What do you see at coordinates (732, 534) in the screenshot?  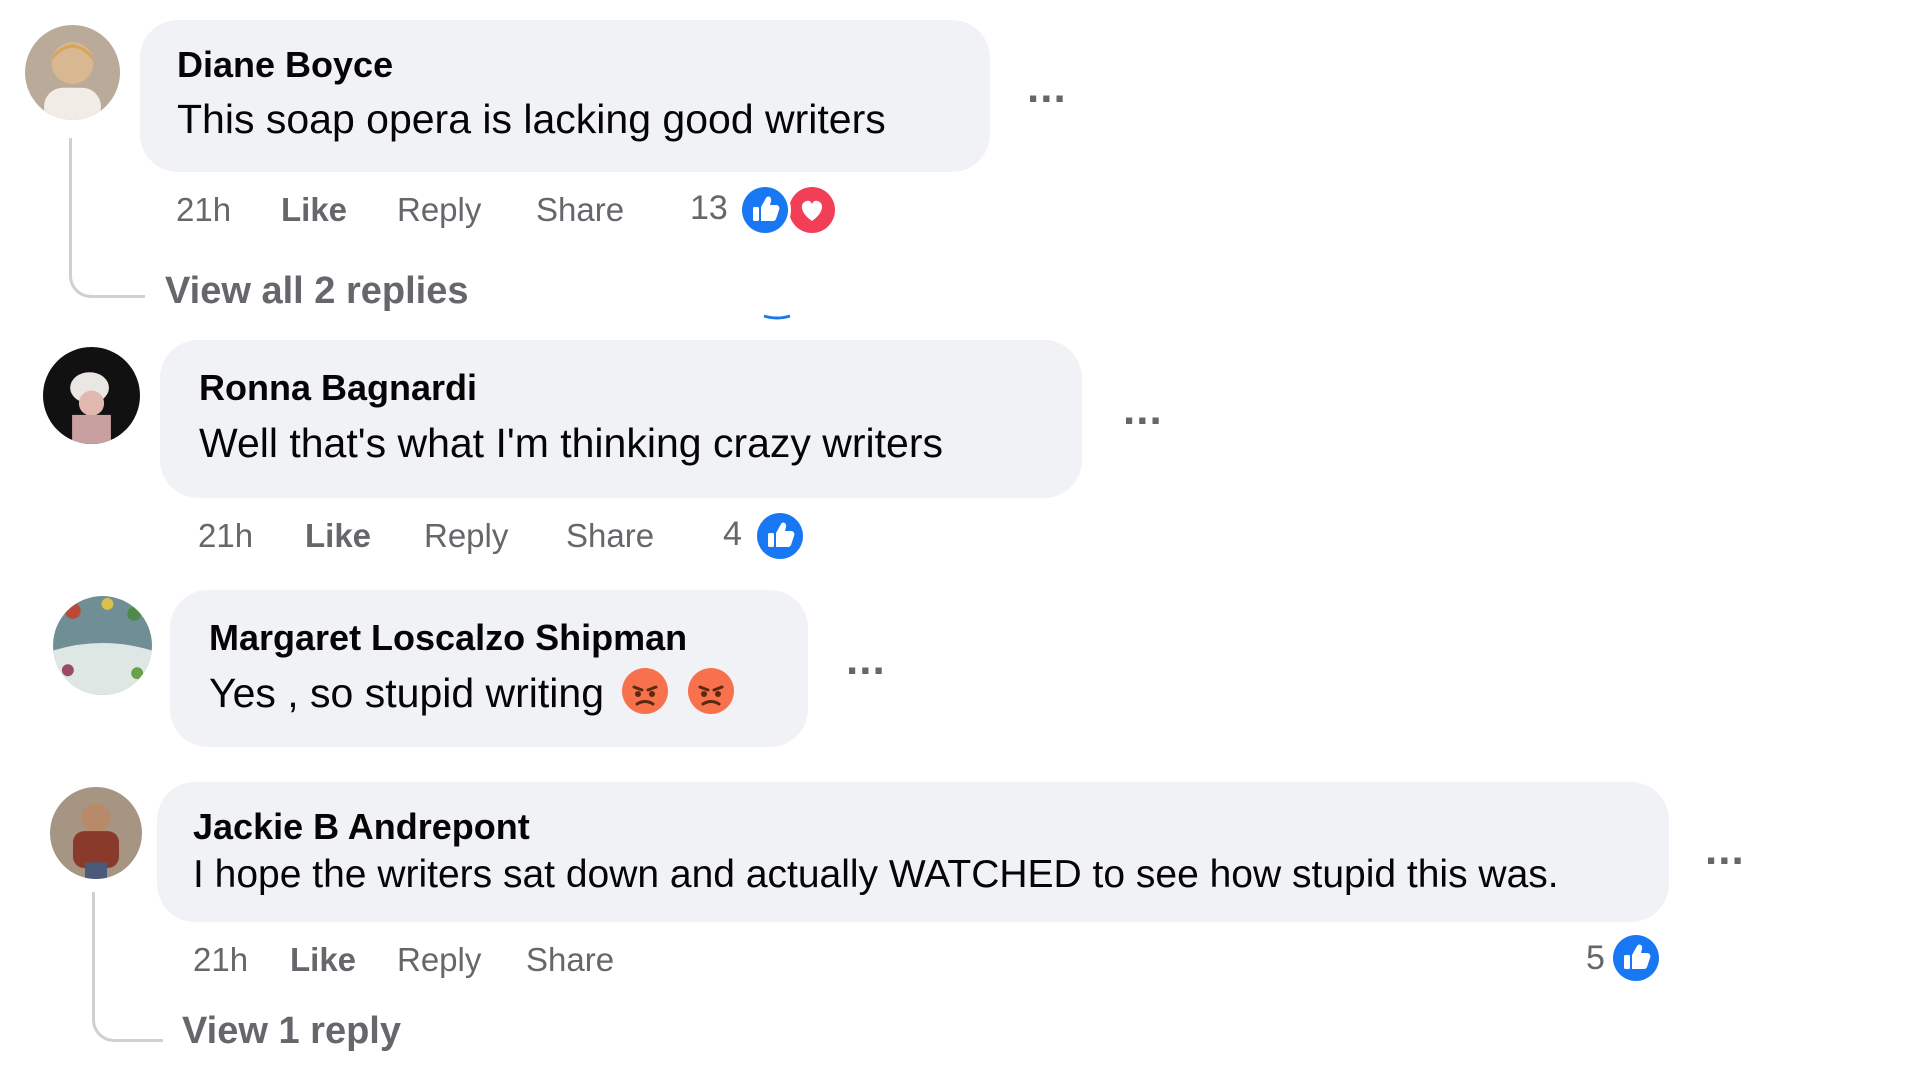 I see `reaction-count: 4` at bounding box center [732, 534].